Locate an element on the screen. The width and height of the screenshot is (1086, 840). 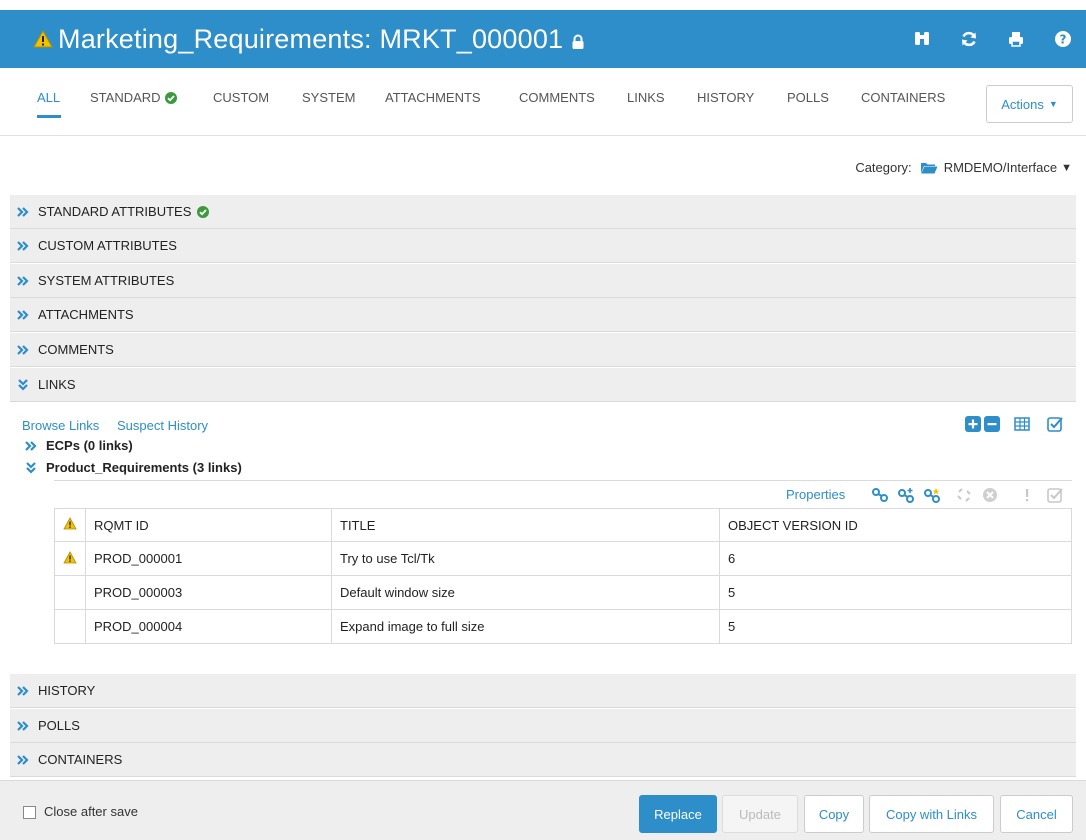
category-selector: Category: RMDEMO/Interface ▼ is located at coordinates (963, 167).